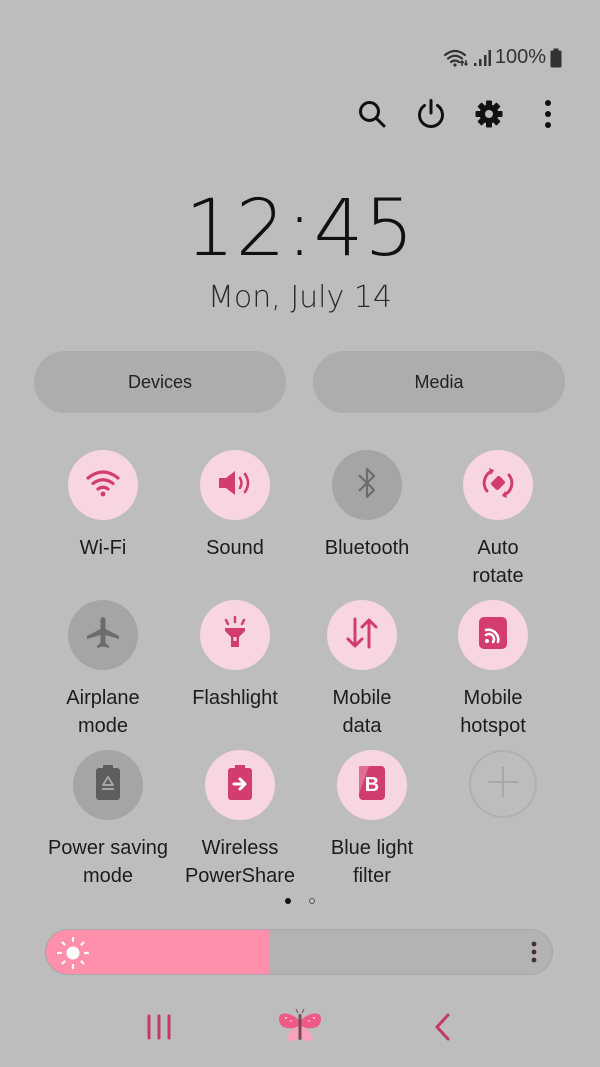  I want to click on tile-airplane-mode: Airplane mode, so click(103, 670).